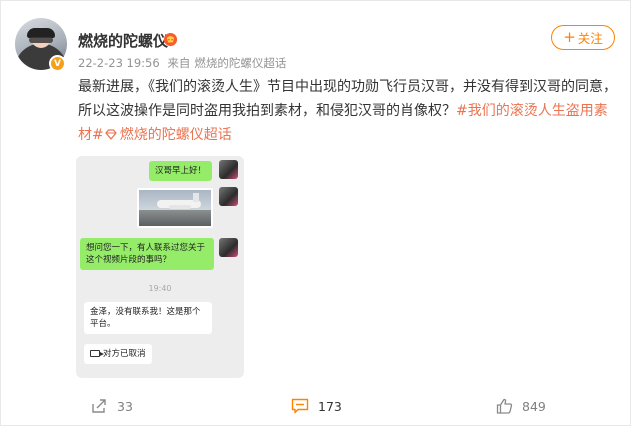  What do you see at coordinates (160, 288) in the screenshot?
I see `chat-timestamp: 19:40` at bounding box center [160, 288].